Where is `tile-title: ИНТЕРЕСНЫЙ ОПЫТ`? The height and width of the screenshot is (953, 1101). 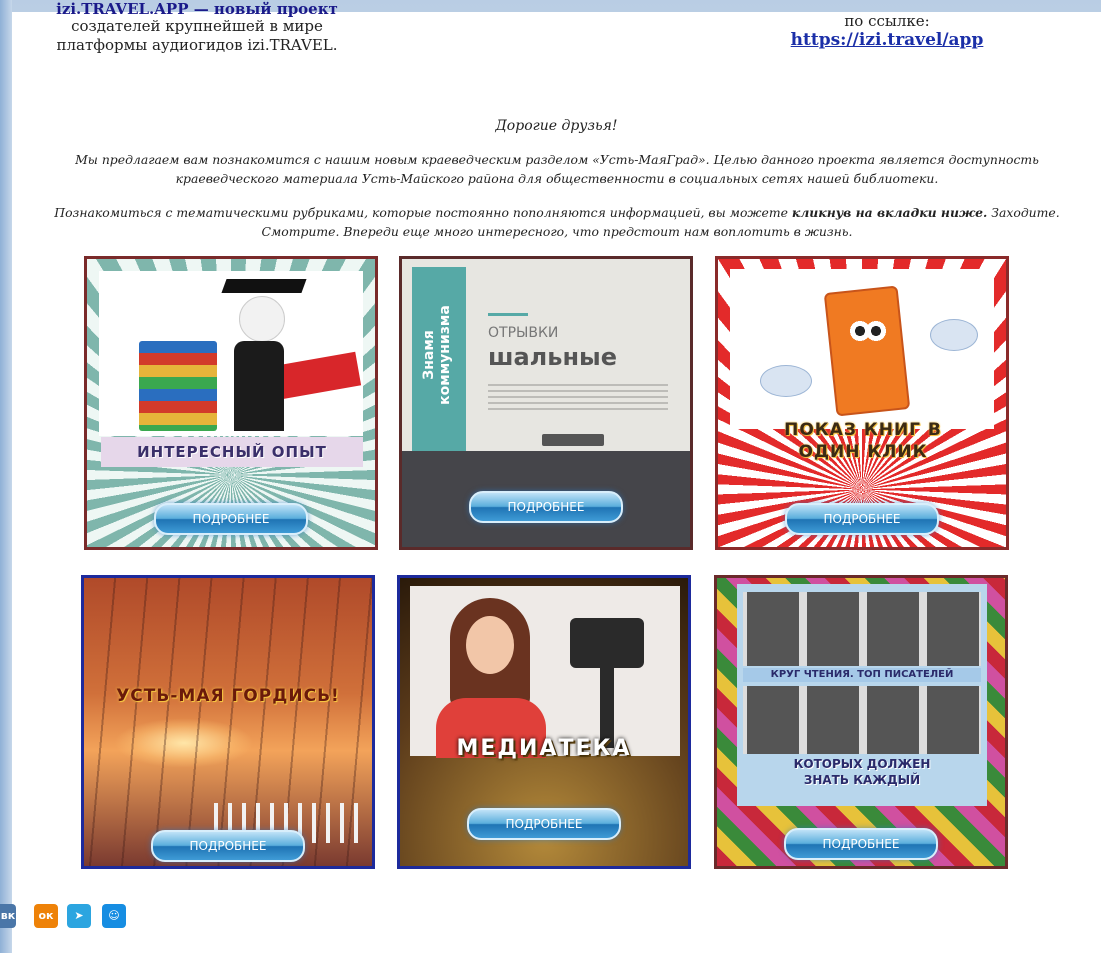
tile-title: ИНТЕРЕСНЫЙ ОПЫТ is located at coordinates (232, 452).